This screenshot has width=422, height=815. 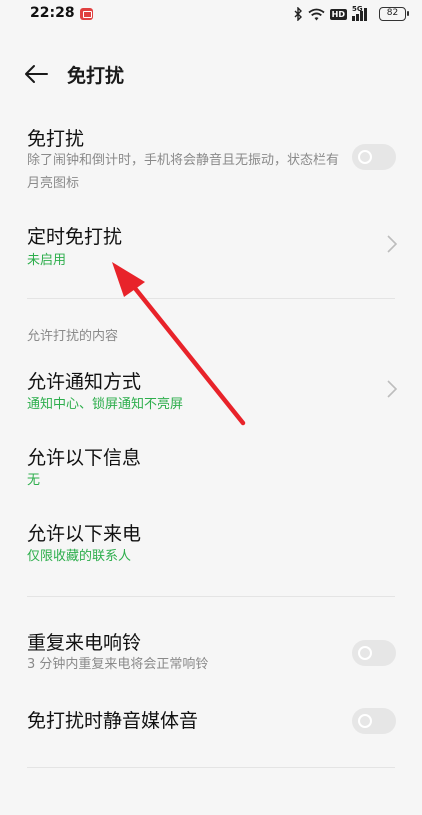 What do you see at coordinates (338, 14) in the screenshot?
I see `hd-voice-badge: HD` at bounding box center [338, 14].